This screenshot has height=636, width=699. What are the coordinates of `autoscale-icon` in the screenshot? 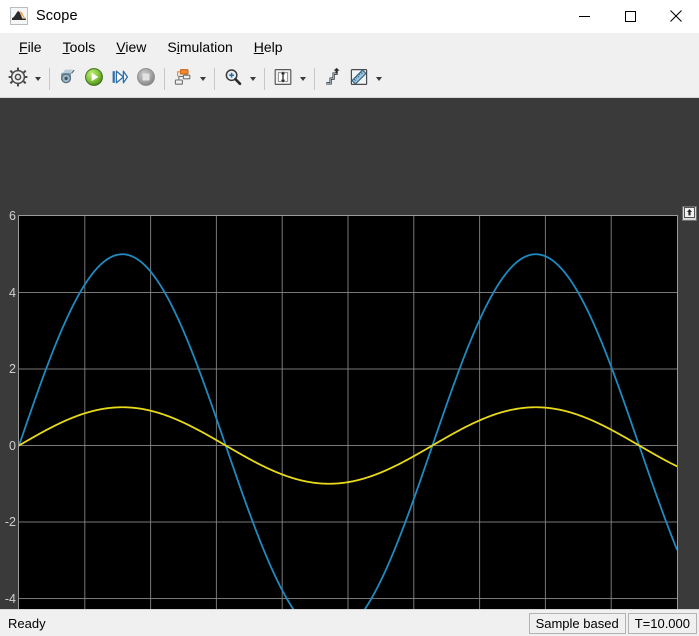 It's located at (283, 79).